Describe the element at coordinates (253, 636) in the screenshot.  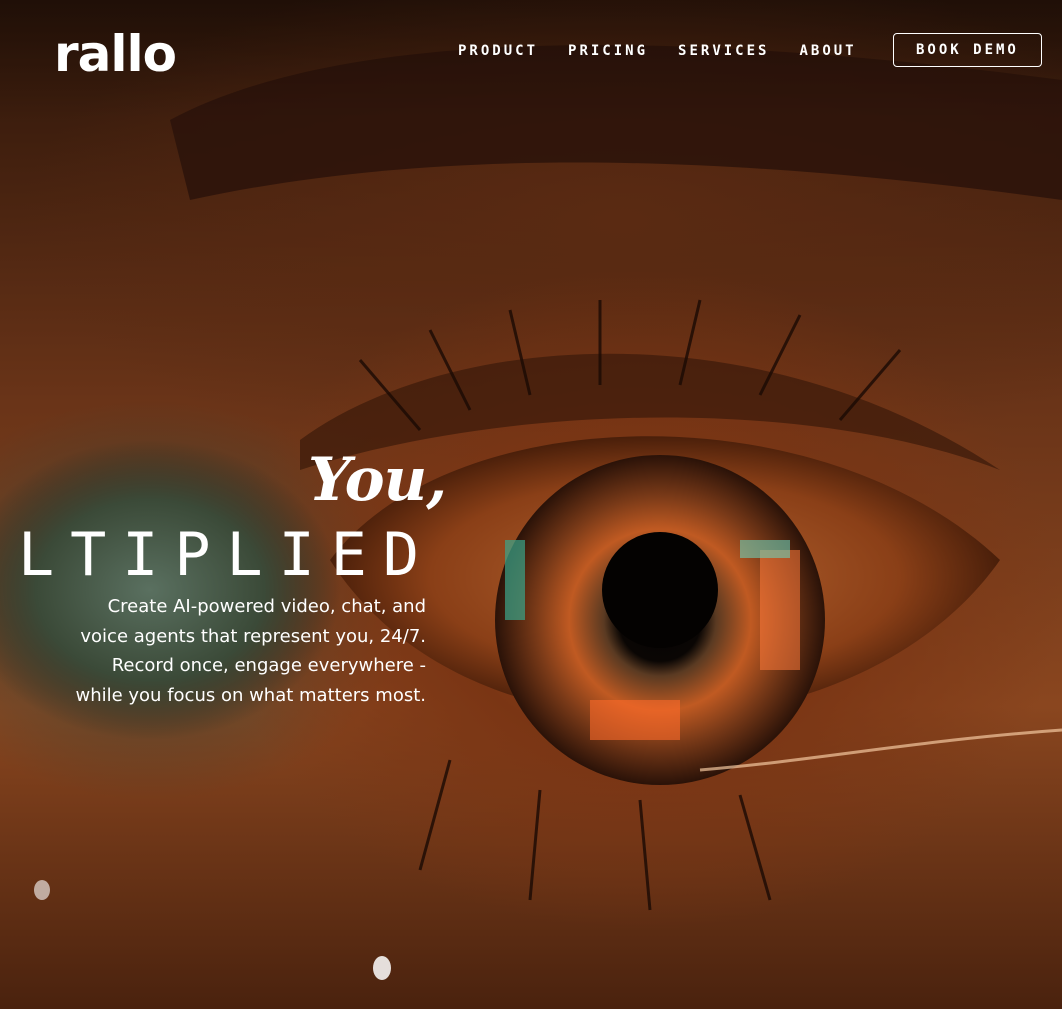
I see `subtitle-line: voice agents that represent you, 24/7.` at that location.